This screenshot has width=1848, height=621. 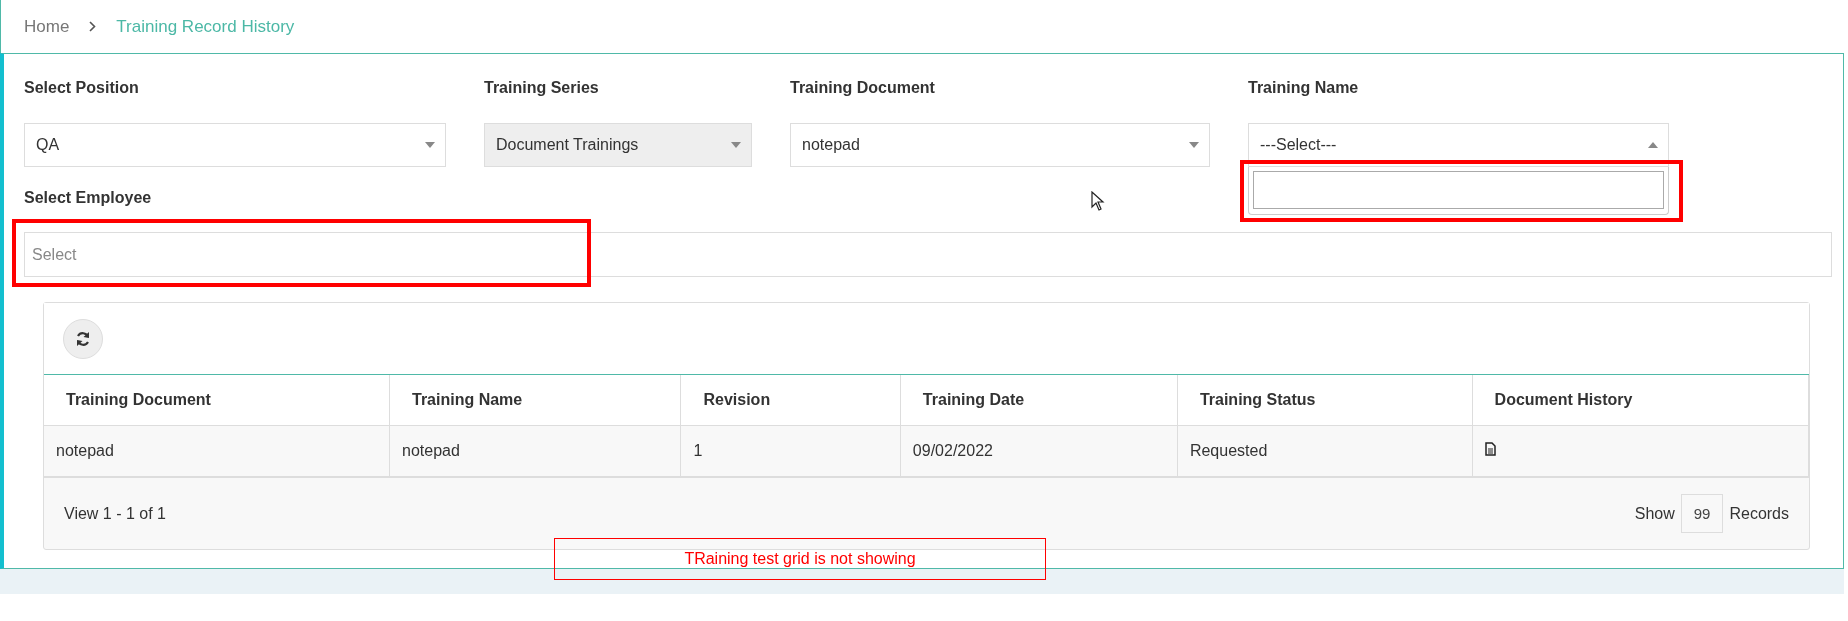 I want to click on table-cell: 09/02/2022, so click(x=1039, y=451).